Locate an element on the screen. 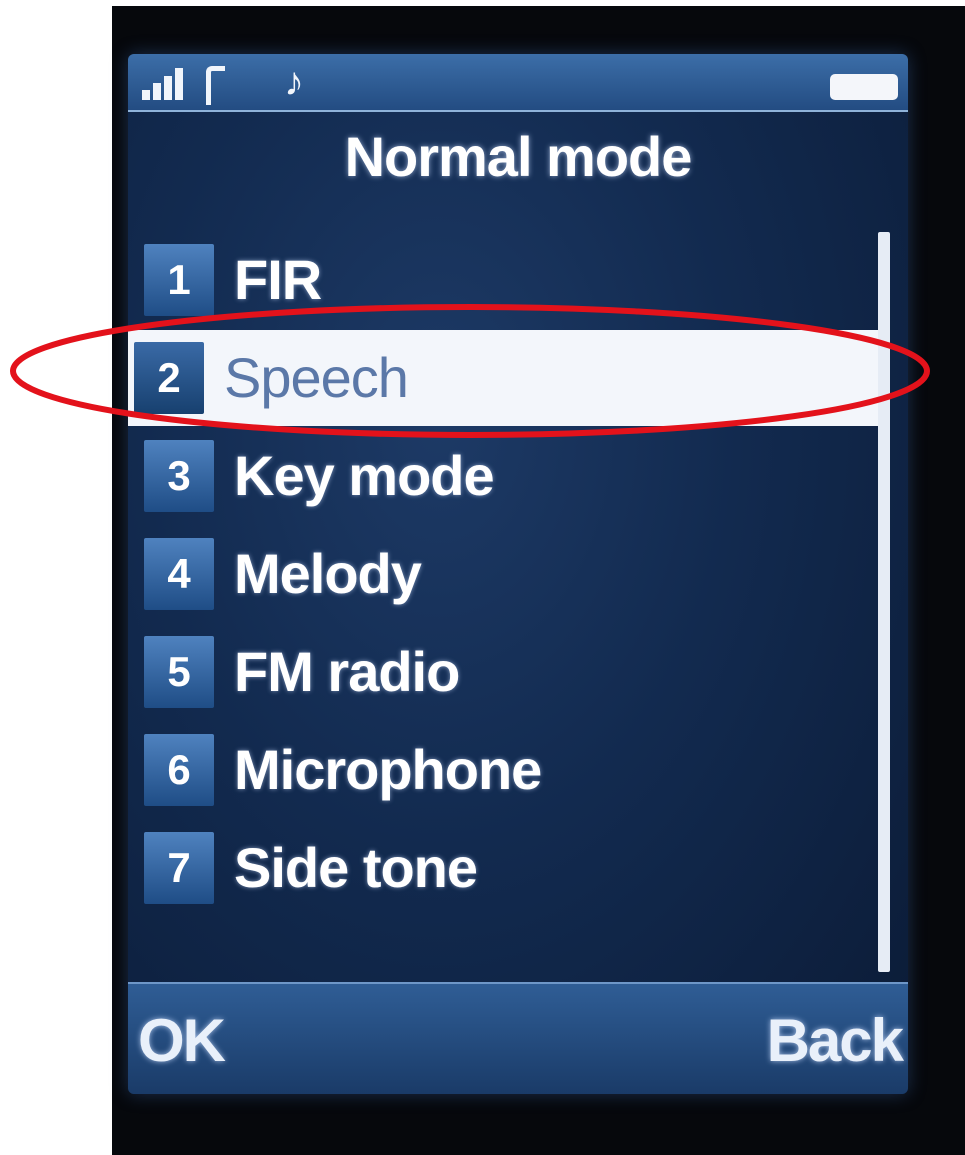  menu-item-fm-radio: 5 FM radio is located at coordinates (503, 672).